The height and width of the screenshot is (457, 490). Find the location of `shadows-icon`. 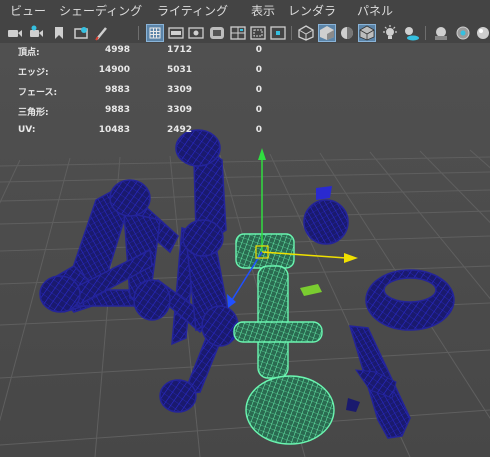

shadows-icon is located at coordinates (411, 33).